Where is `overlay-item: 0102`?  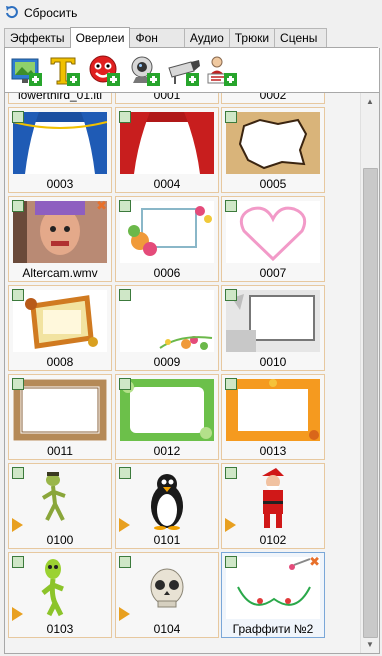
overlay-item: 0102 is located at coordinates (273, 506).